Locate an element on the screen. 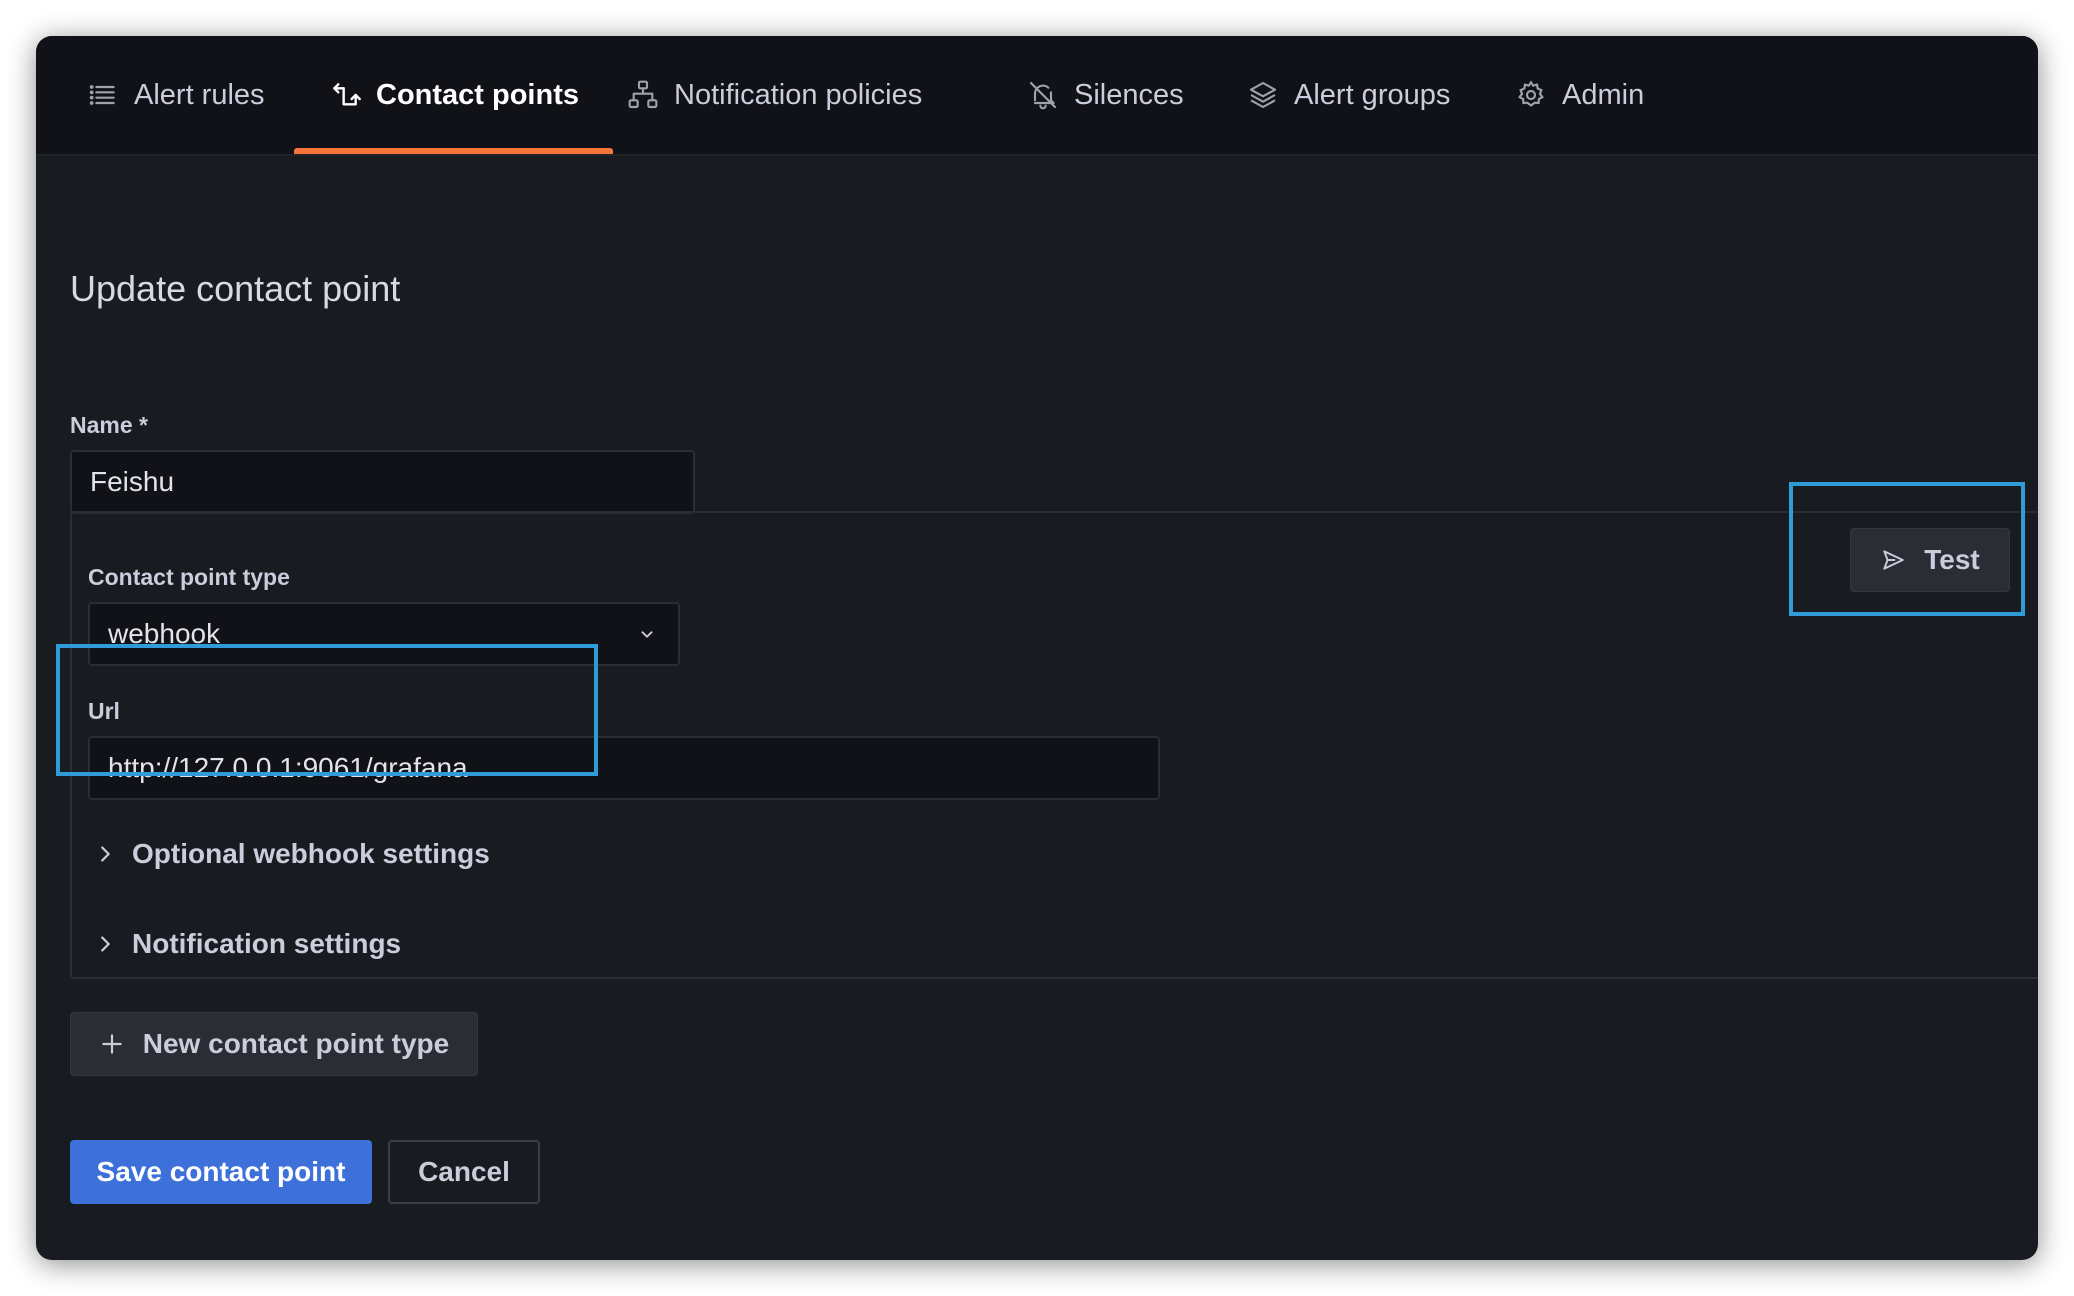 This screenshot has height=1296, width=2074. test-button: Test is located at coordinates (1930, 560).